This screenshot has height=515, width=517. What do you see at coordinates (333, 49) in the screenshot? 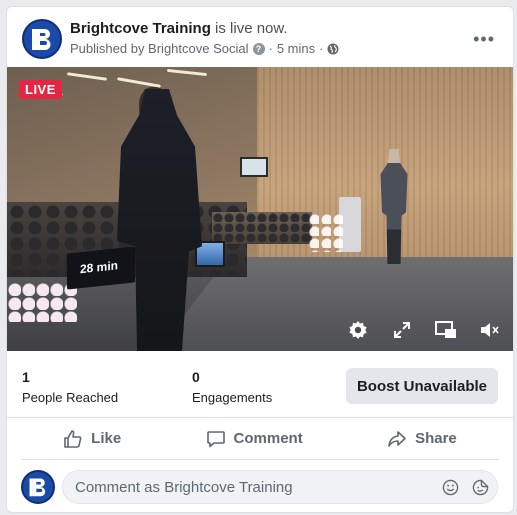
I see `globe-icon` at bounding box center [333, 49].